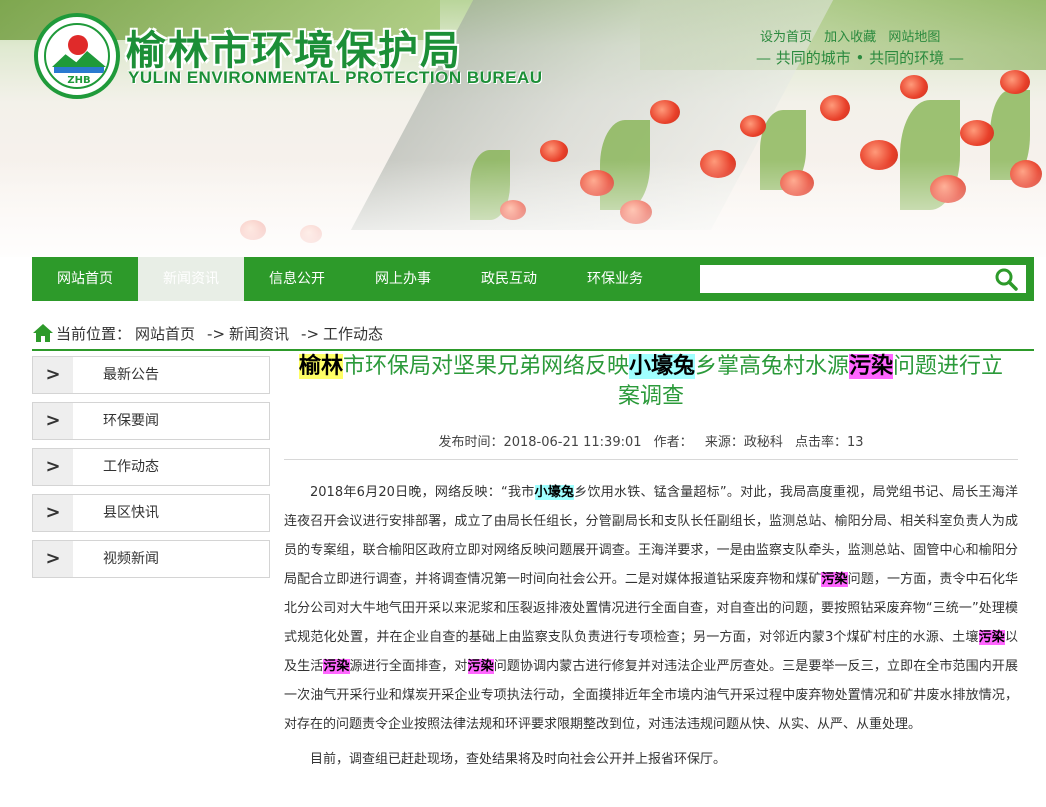 The width and height of the screenshot is (1046, 807). I want to click on para-text: 源进行全面排查，对, so click(408, 666).